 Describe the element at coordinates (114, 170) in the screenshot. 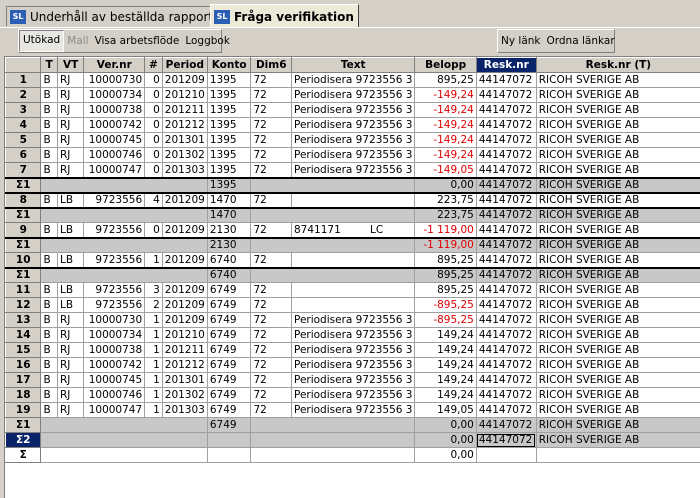

I see `cell-ver-nr: 10000747` at that location.